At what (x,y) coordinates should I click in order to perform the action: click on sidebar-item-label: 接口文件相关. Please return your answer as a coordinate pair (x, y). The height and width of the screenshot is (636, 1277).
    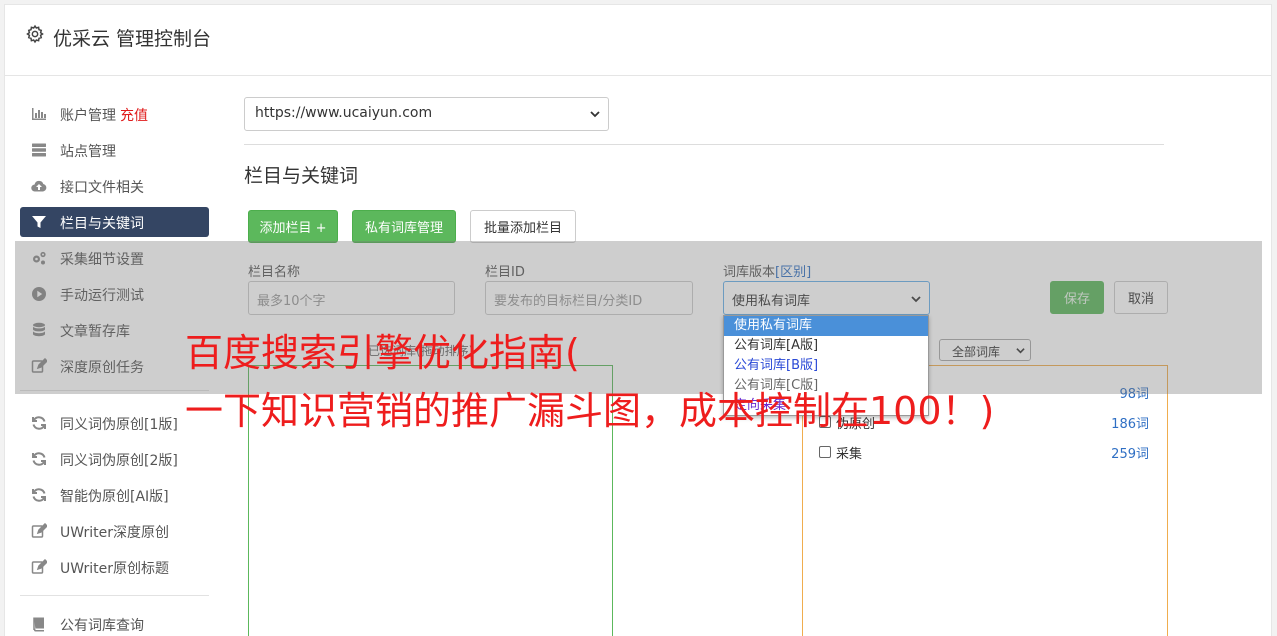
    Looking at the image, I should click on (102, 188).